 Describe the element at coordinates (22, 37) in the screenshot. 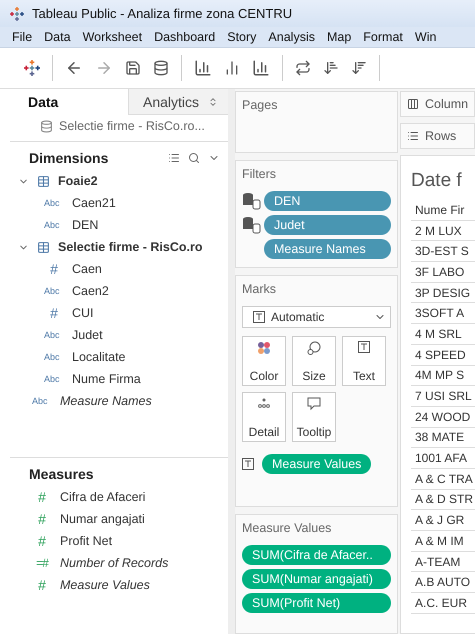

I see `menu-item: File` at that location.